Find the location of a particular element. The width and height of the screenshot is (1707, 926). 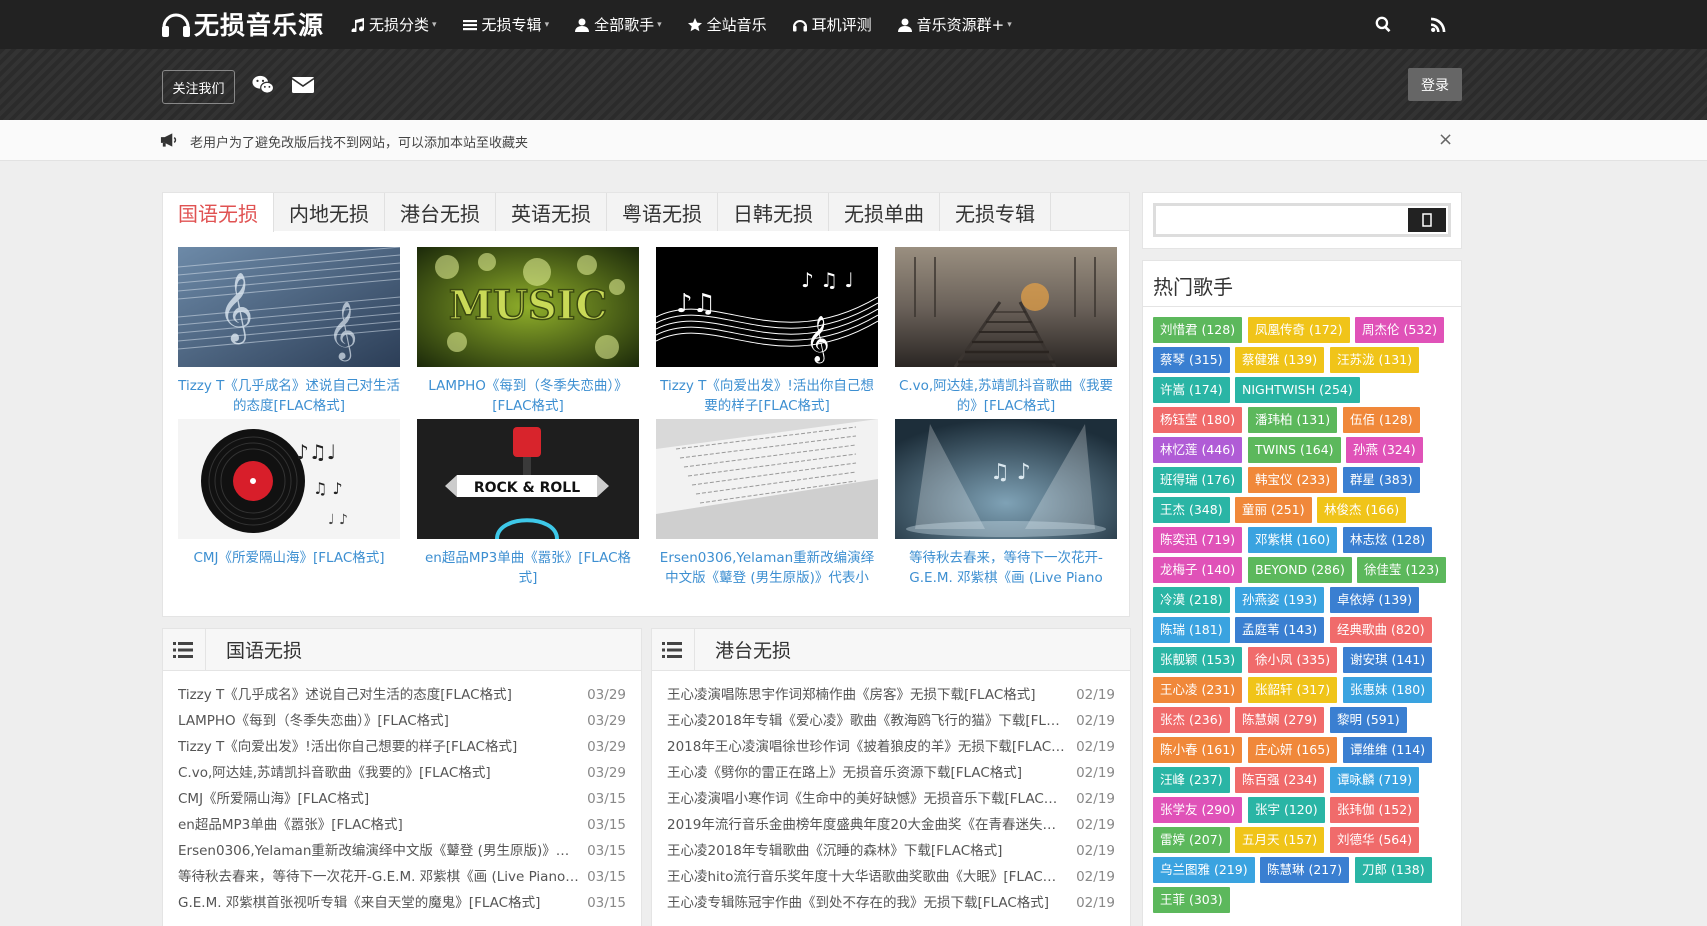

search-button is located at coordinates (1427, 220).